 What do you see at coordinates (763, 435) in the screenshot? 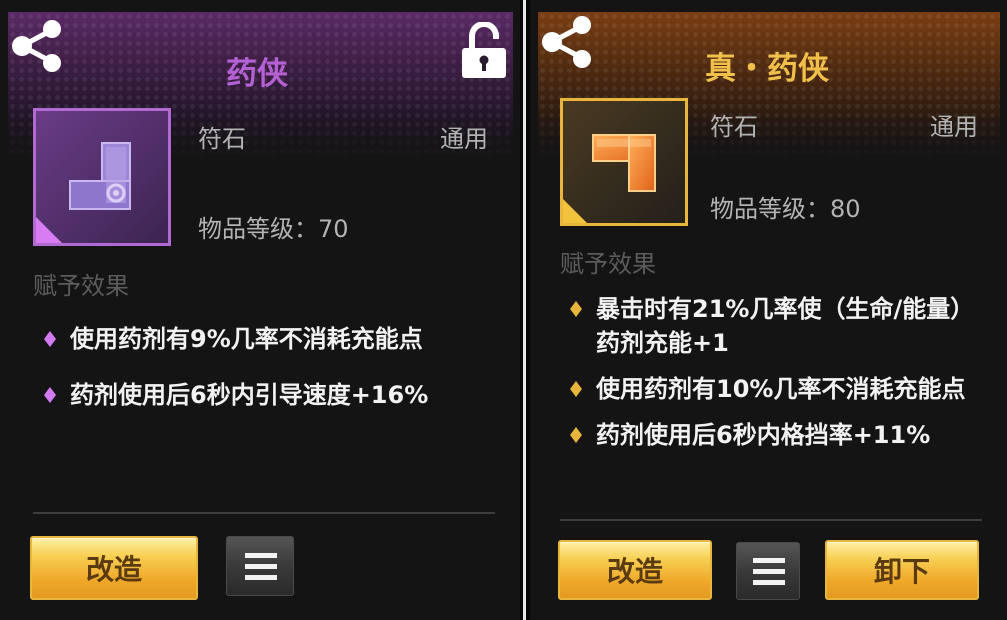
I see `effect-text: 药剂使用后6秒内格挡率+11%` at bounding box center [763, 435].